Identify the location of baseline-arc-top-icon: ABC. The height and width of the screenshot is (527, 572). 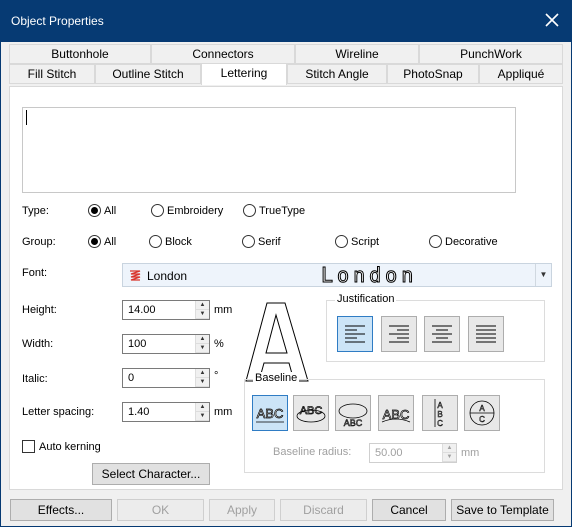
(311, 413).